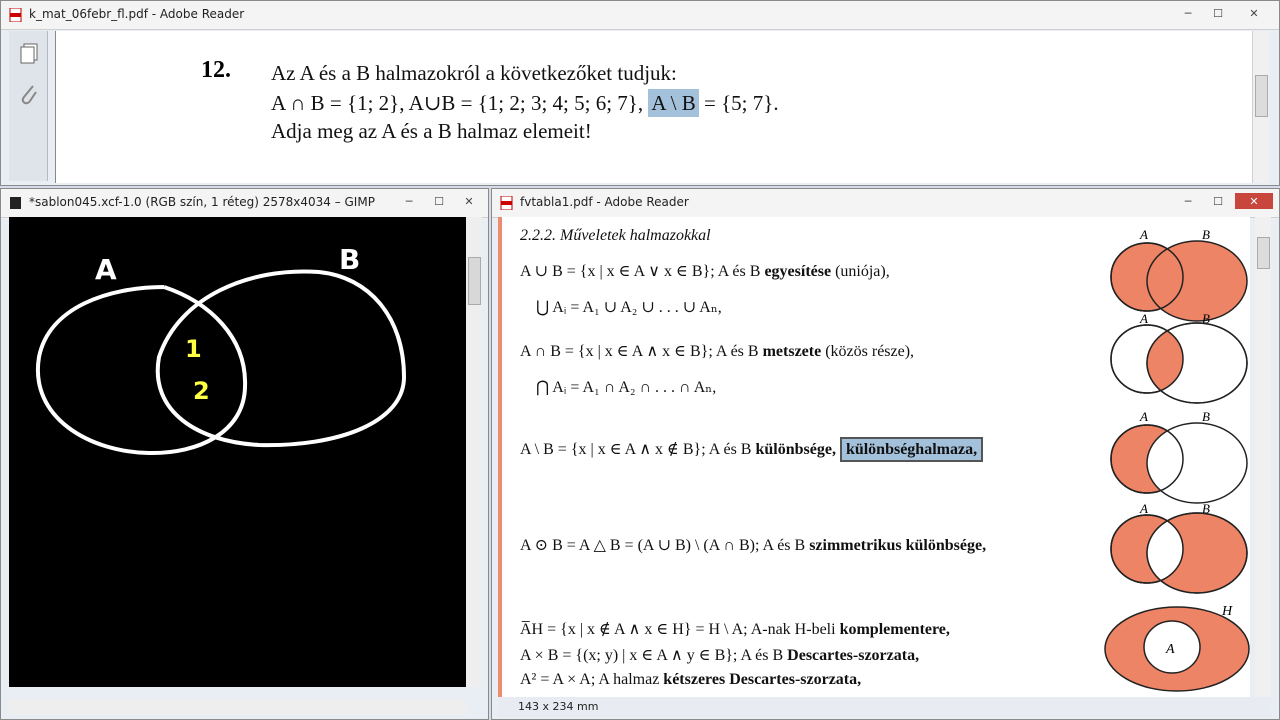  Describe the element at coordinates (638, 449) in the screenshot. I see `diff-def: A \ B = {x | x ∈ A ∧ x ∉ B}; A és B` at that location.